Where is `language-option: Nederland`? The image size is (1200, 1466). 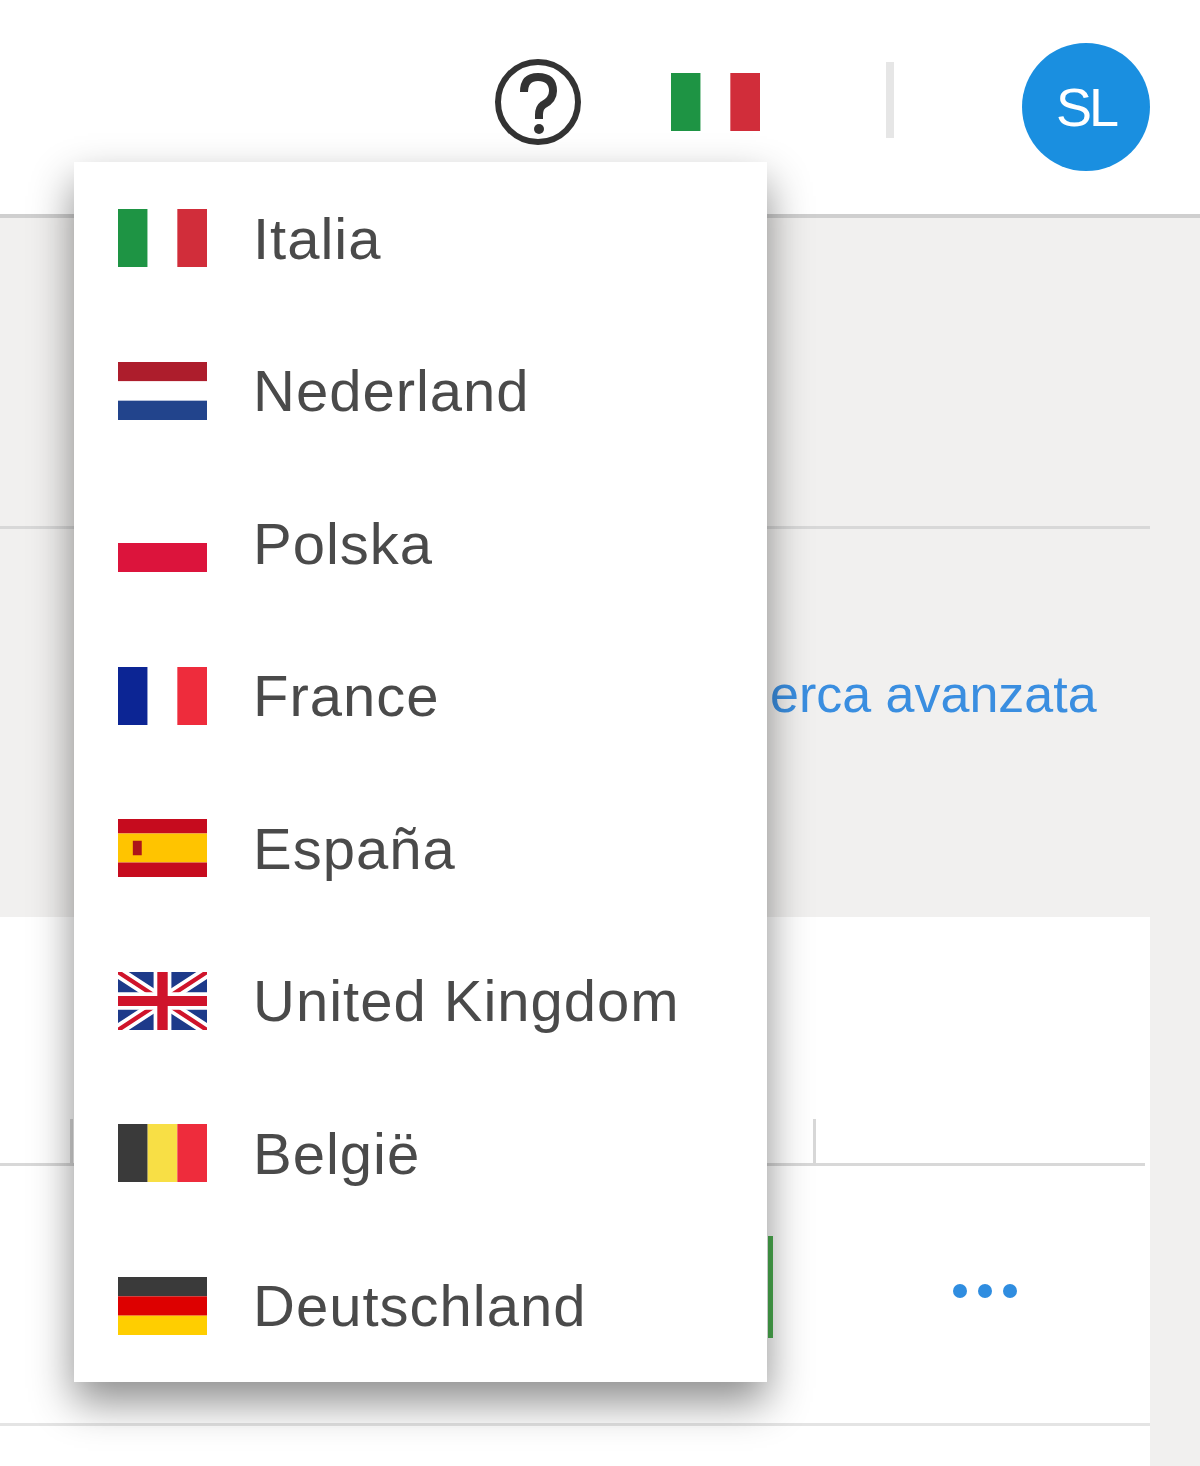 language-option: Nederland is located at coordinates (420, 390).